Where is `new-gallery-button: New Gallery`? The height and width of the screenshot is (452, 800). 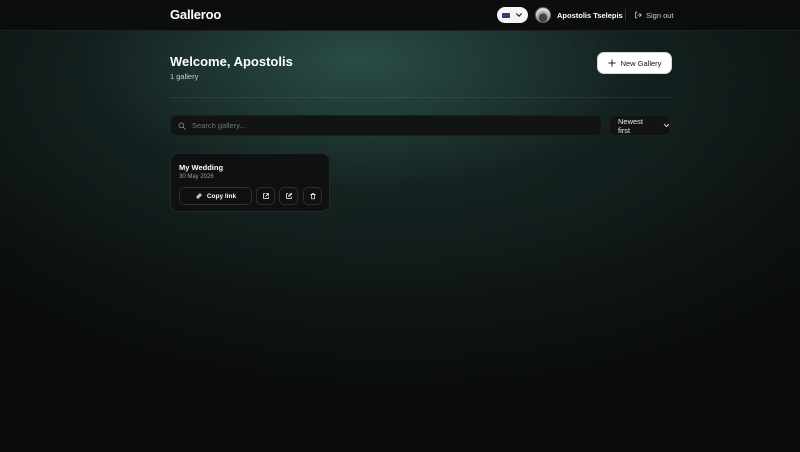
new-gallery-button: New Gallery is located at coordinates (634, 63).